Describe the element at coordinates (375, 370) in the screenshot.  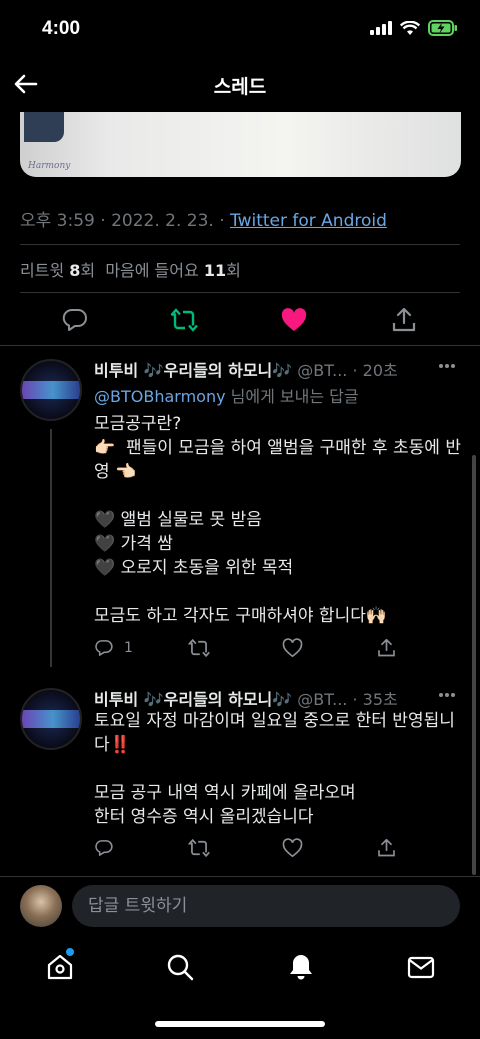
I see `reply-time: · 20초` at that location.